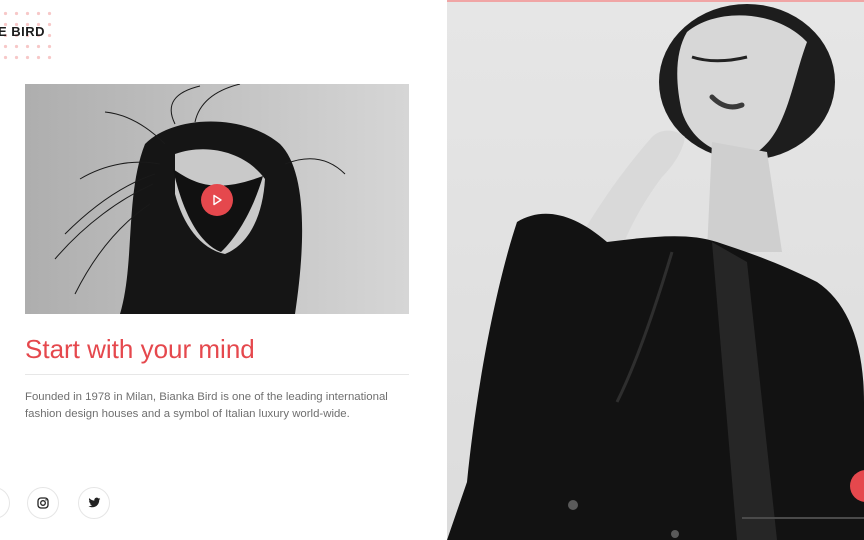 The height and width of the screenshot is (540, 864). I want to click on play-button, so click(217, 200).